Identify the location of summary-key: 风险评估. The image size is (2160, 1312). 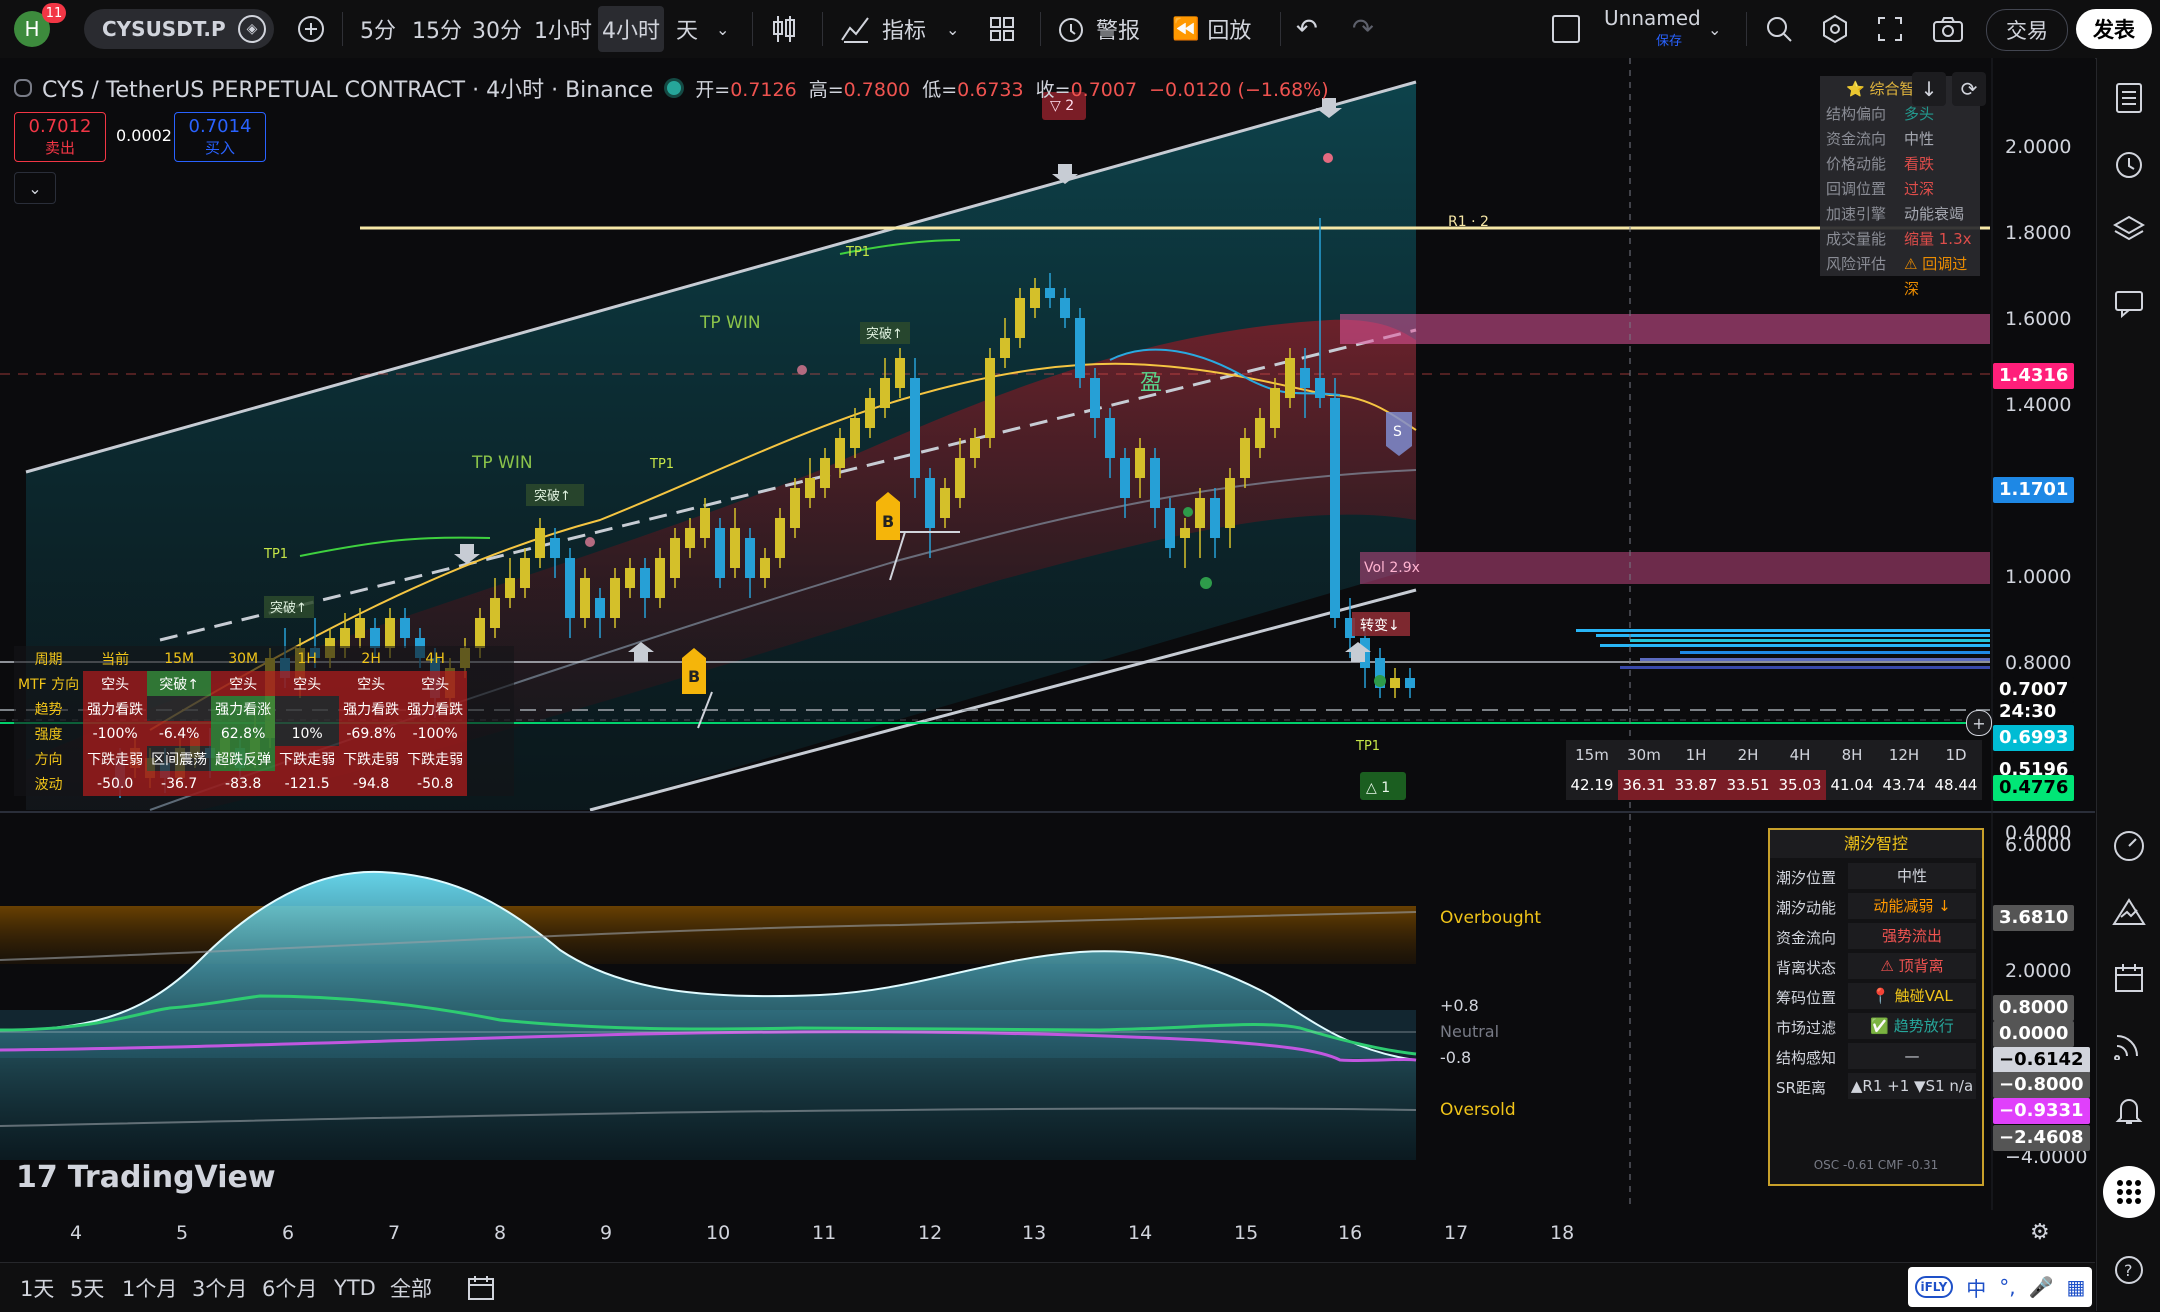
(1856, 264).